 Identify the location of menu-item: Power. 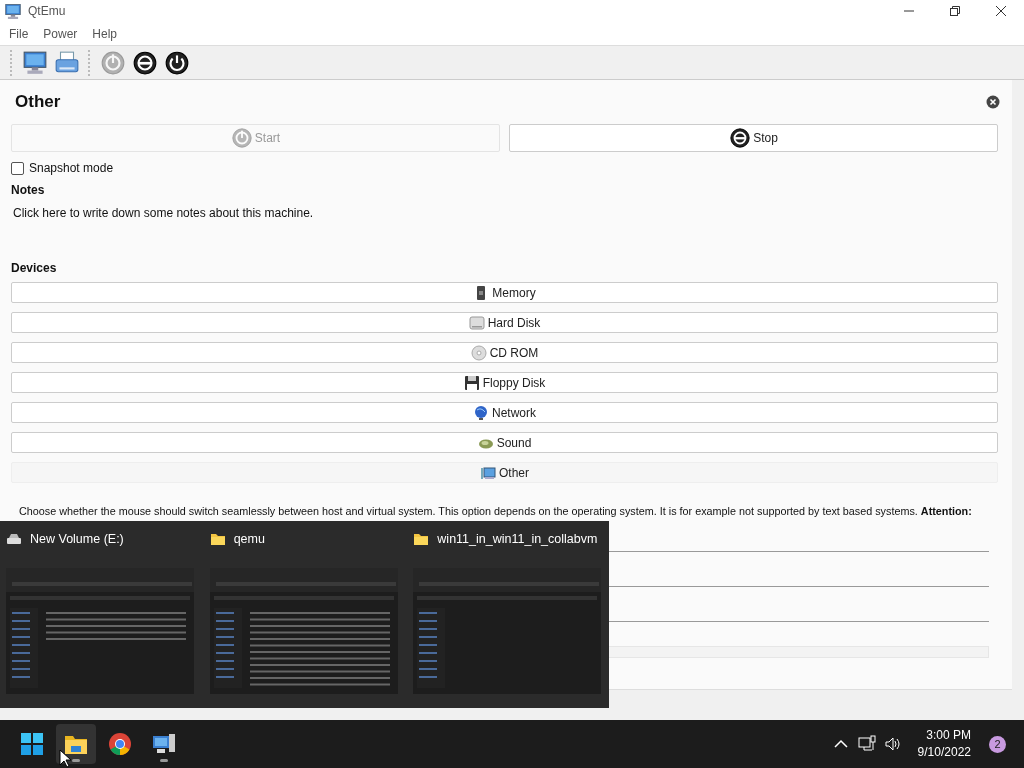
(60, 33).